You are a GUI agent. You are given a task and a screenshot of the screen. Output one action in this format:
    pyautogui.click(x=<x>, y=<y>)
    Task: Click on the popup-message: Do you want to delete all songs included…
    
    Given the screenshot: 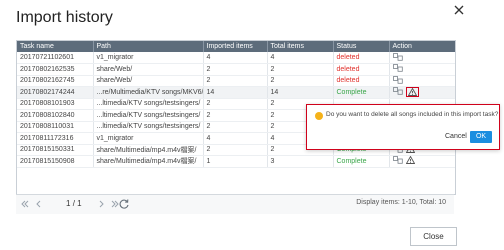 What is the action you would take?
    pyautogui.click(x=412, y=114)
    